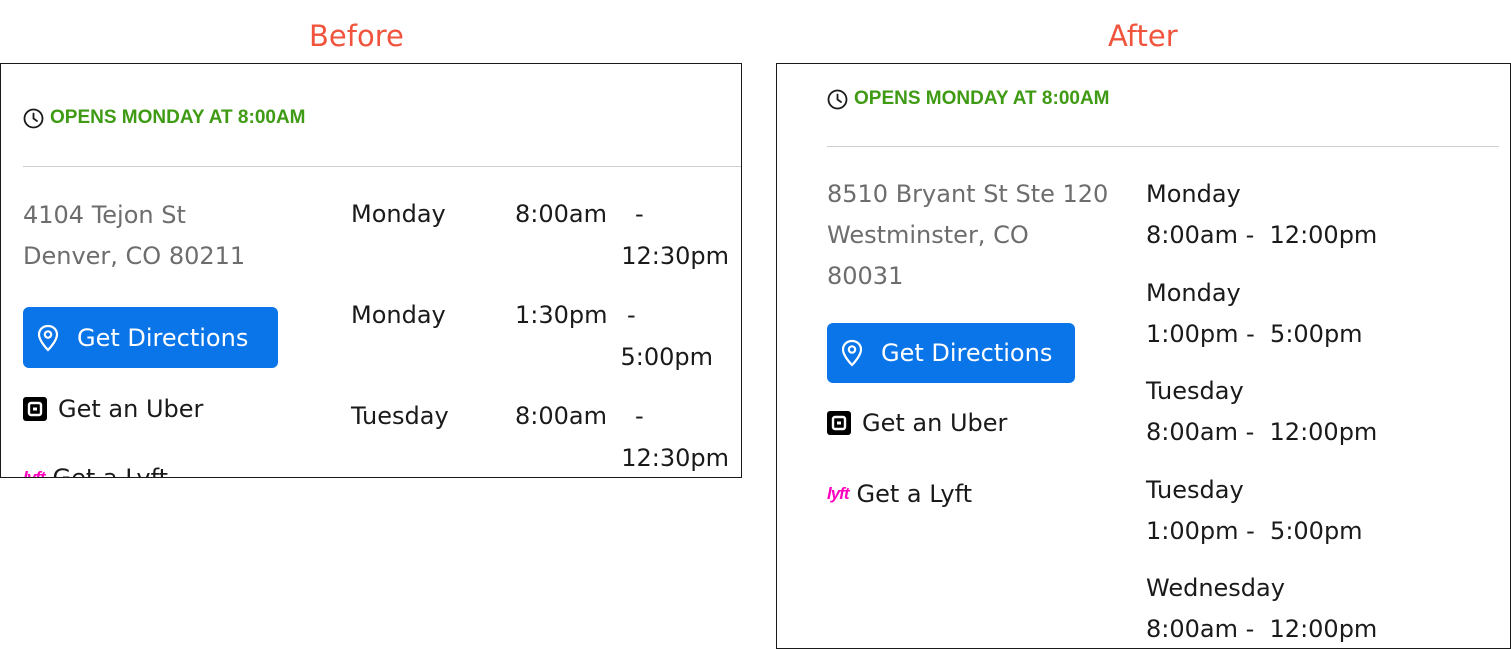 This screenshot has width=1511, height=649. I want to click on before-caption: Before, so click(356, 36).